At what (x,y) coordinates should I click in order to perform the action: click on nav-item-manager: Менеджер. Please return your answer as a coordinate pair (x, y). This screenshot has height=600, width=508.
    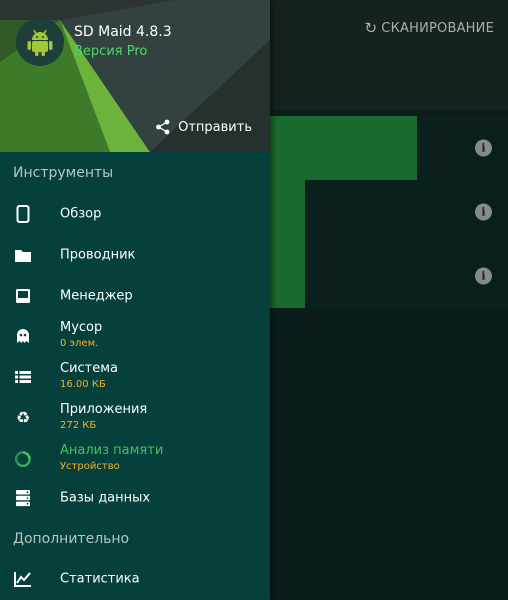
    Looking at the image, I should click on (135, 296).